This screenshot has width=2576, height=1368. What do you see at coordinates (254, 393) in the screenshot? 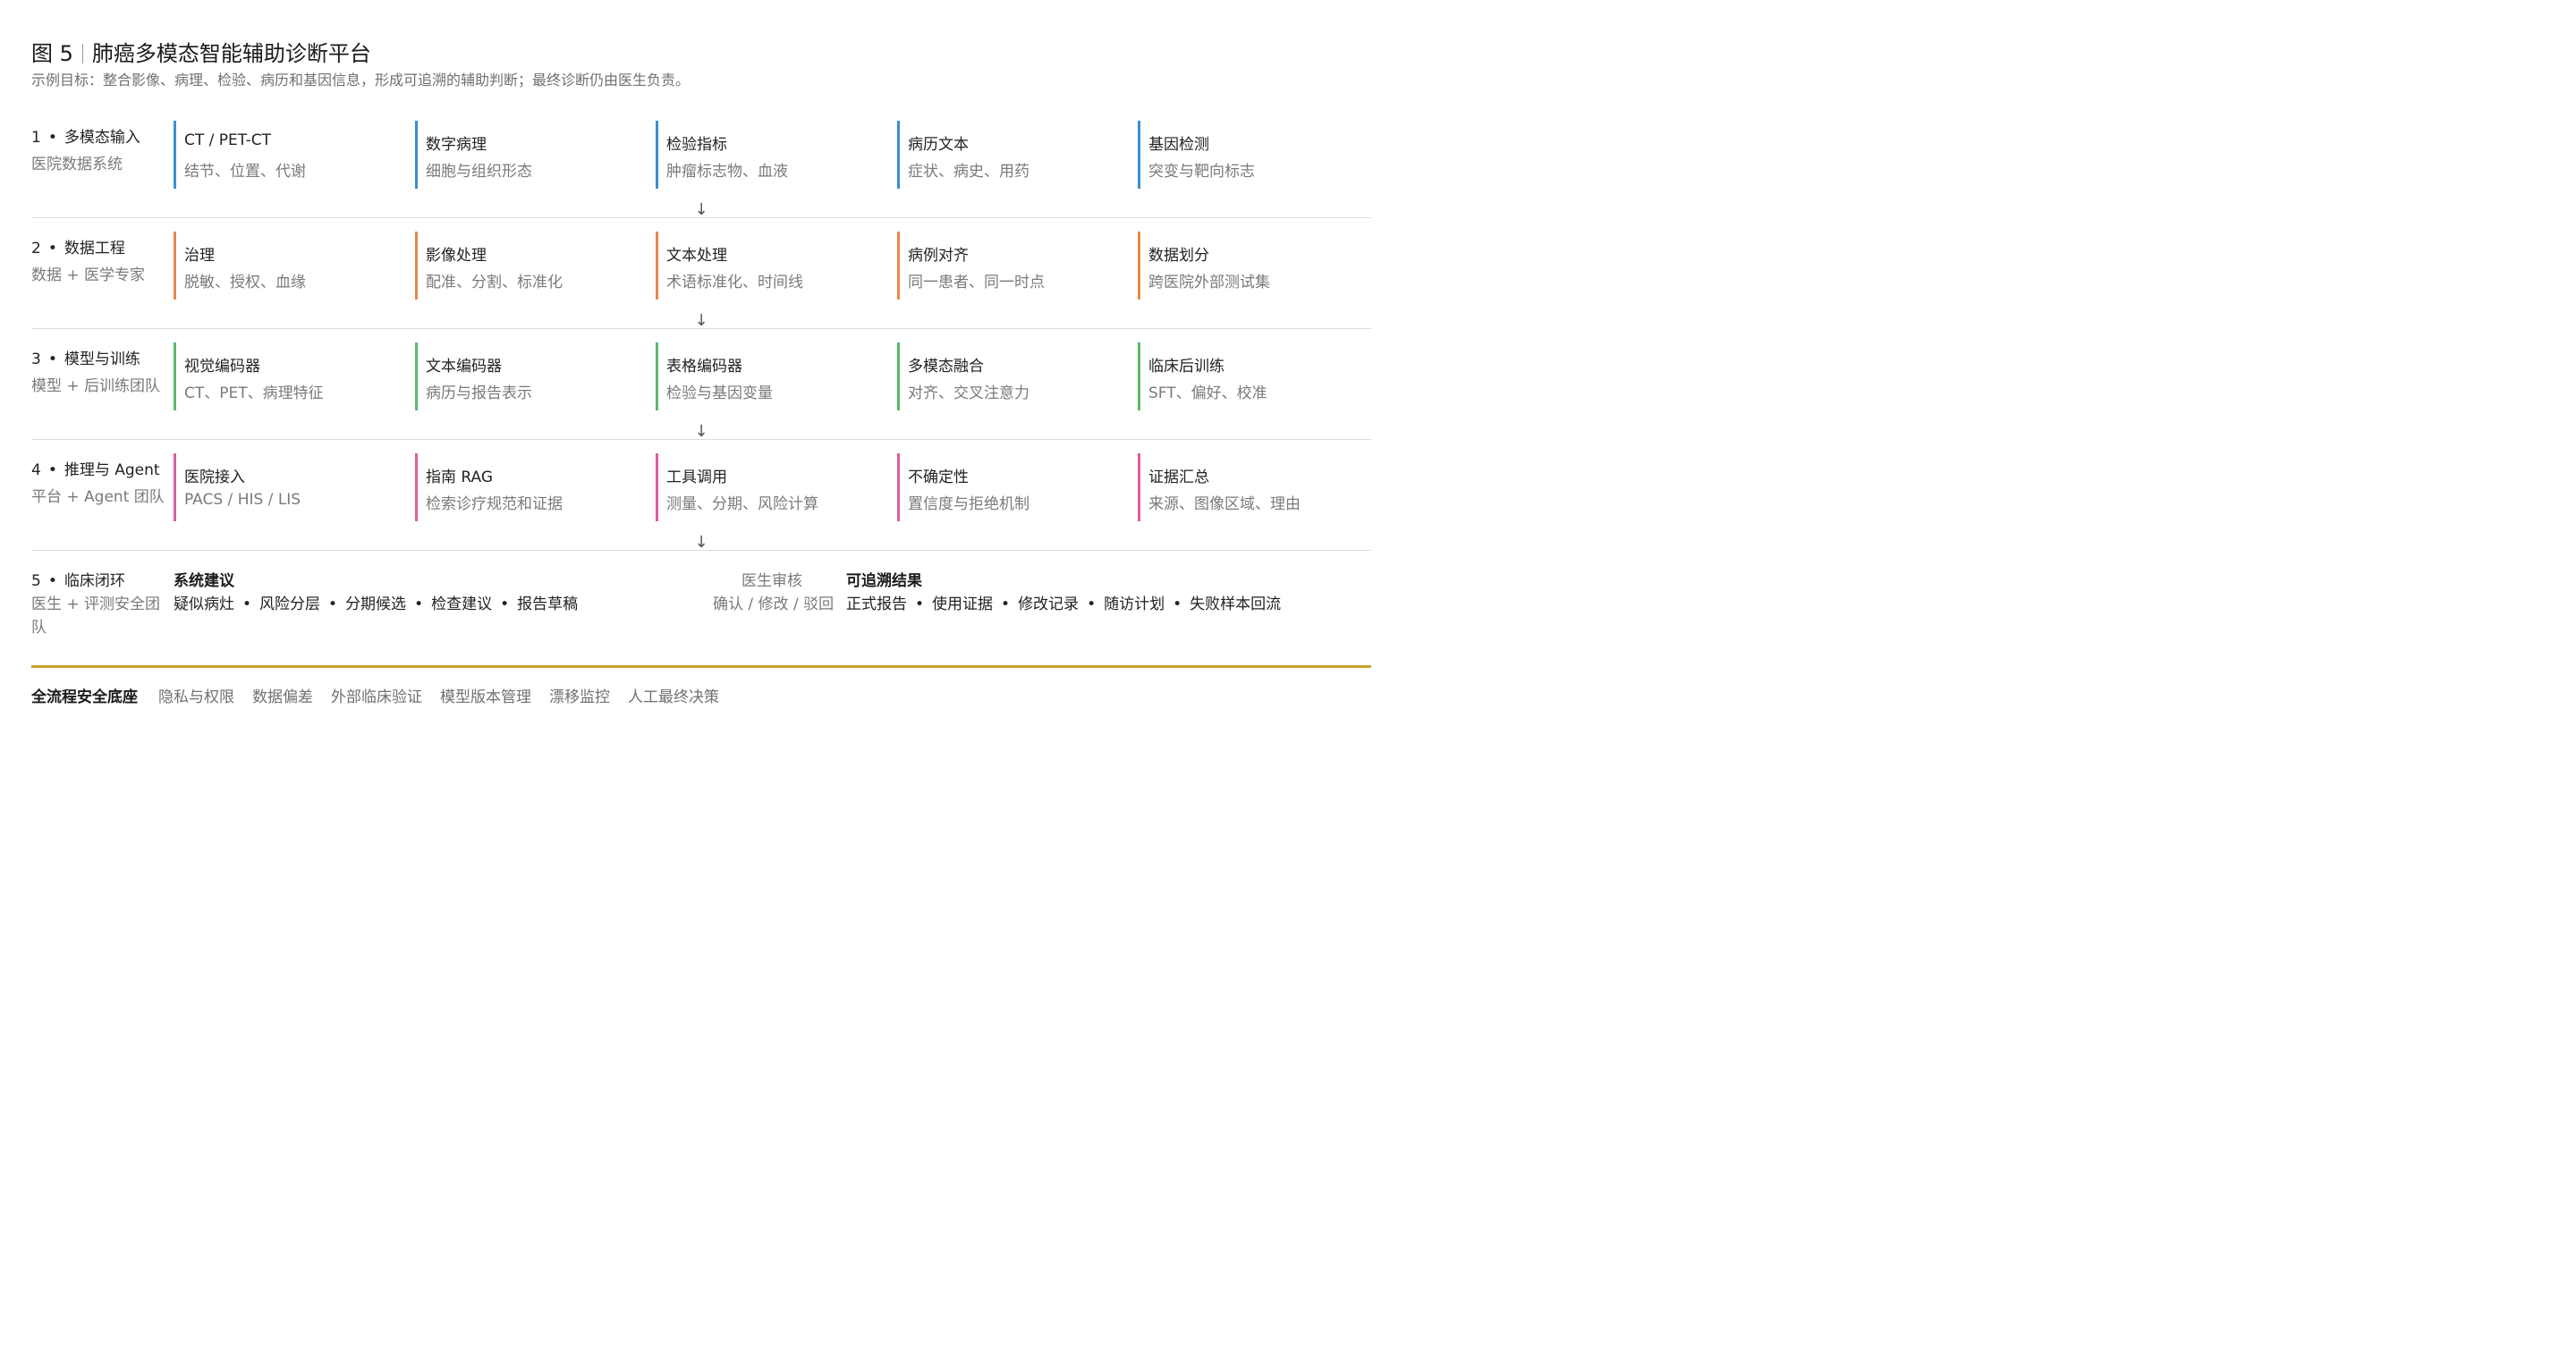
I see `card-desc: CT、PET、病理特征` at bounding box center [254, 393].